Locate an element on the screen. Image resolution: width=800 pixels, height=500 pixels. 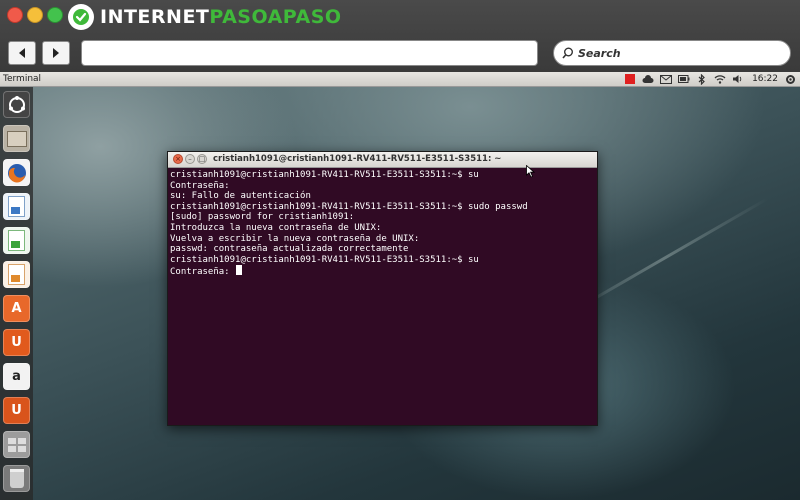
system-tray: 16:22 is located at coordinates (710, 79).